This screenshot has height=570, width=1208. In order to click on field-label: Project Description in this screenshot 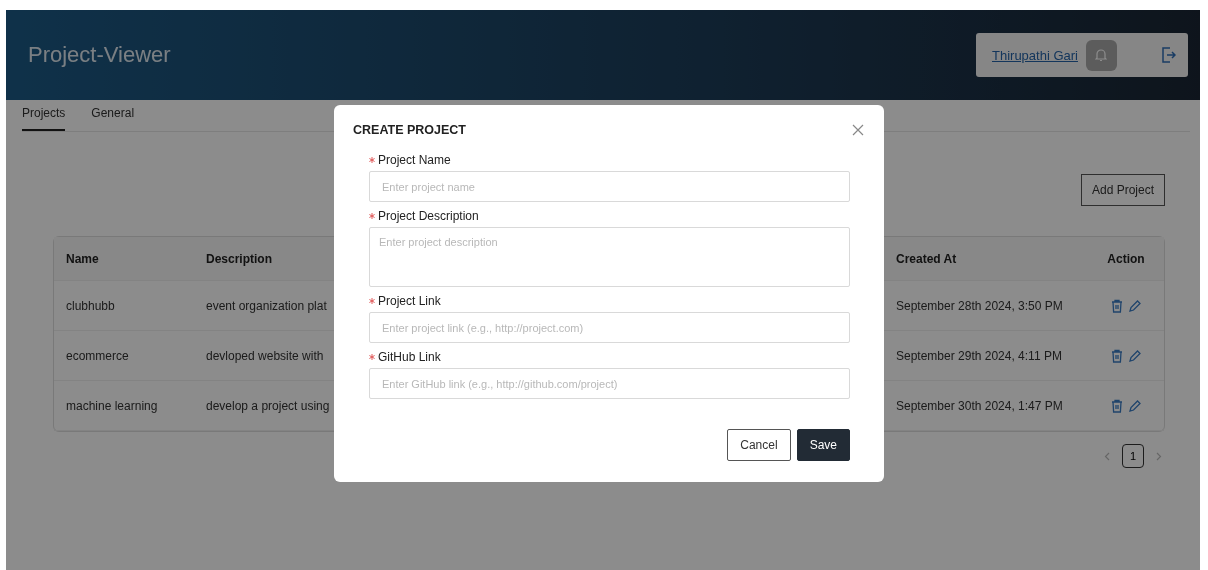, I will do `click(428, 216)`.